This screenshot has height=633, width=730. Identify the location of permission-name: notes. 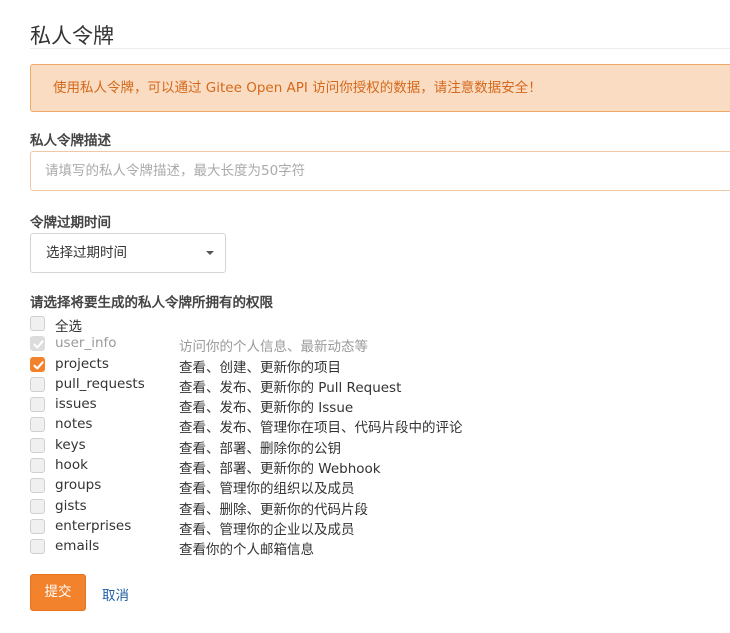
(74, 424).